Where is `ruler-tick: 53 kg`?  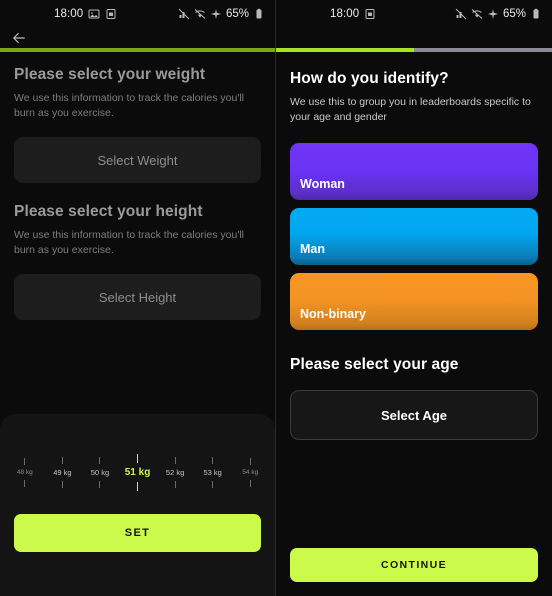
ruler-tick: 53 kg is located at coordinates (213, 472).